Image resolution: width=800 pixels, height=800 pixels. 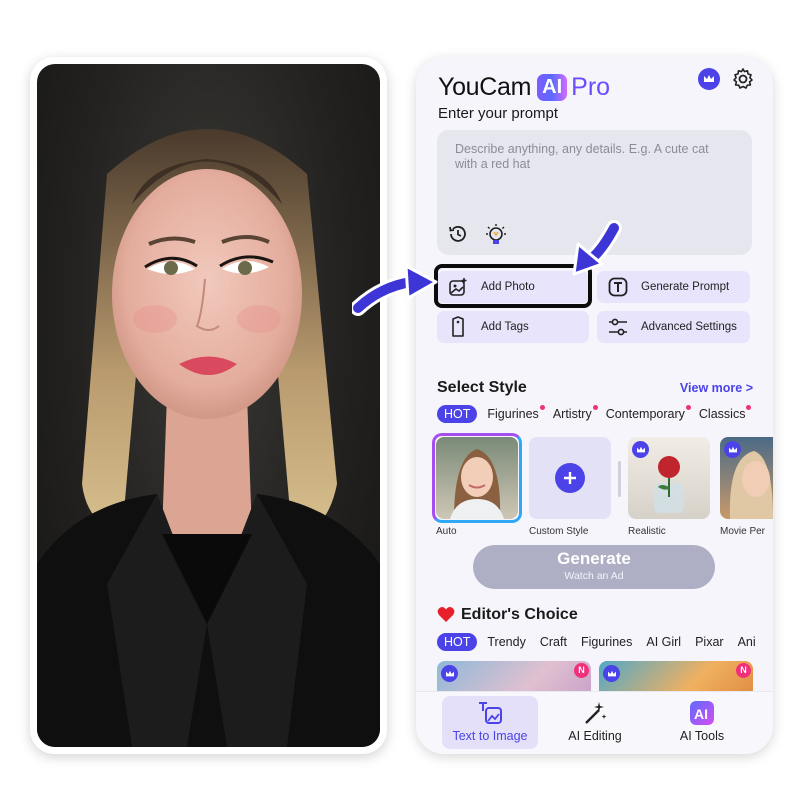 What do you see at coordinates (559, 531) in the screenshot?
I see `style-label-custom: Custom Style` at bounding box center [559, 531].